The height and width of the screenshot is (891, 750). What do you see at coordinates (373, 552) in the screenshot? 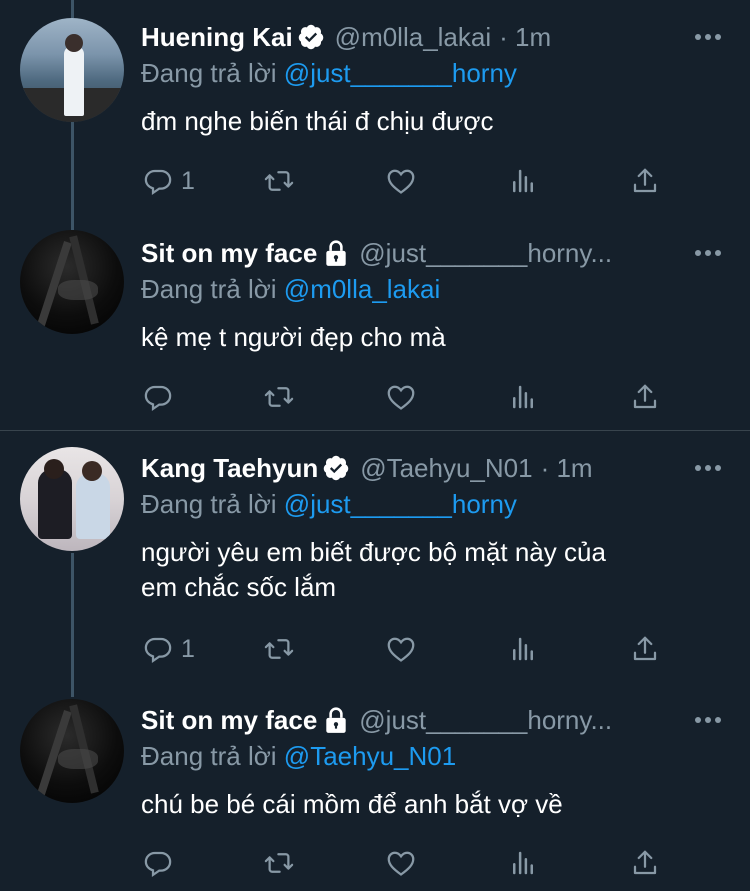
I see `tweet-text-line: người yêu em biết được bộ mặt này của` at bounding box center [373, 552].